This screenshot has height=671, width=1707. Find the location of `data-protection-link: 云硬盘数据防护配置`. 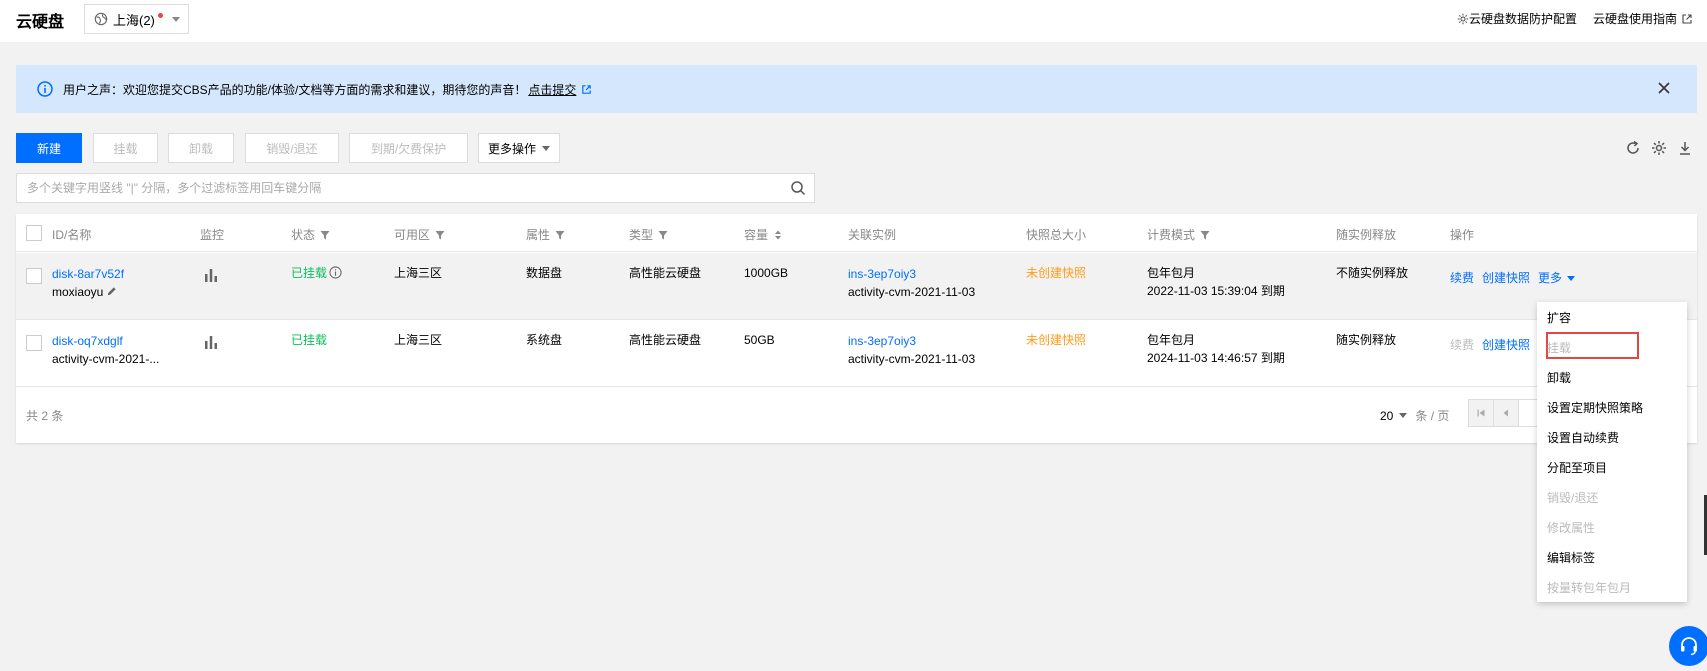

data-protection-link: 云硬盘数据防护配置 is located at coordinates (1517, 18).